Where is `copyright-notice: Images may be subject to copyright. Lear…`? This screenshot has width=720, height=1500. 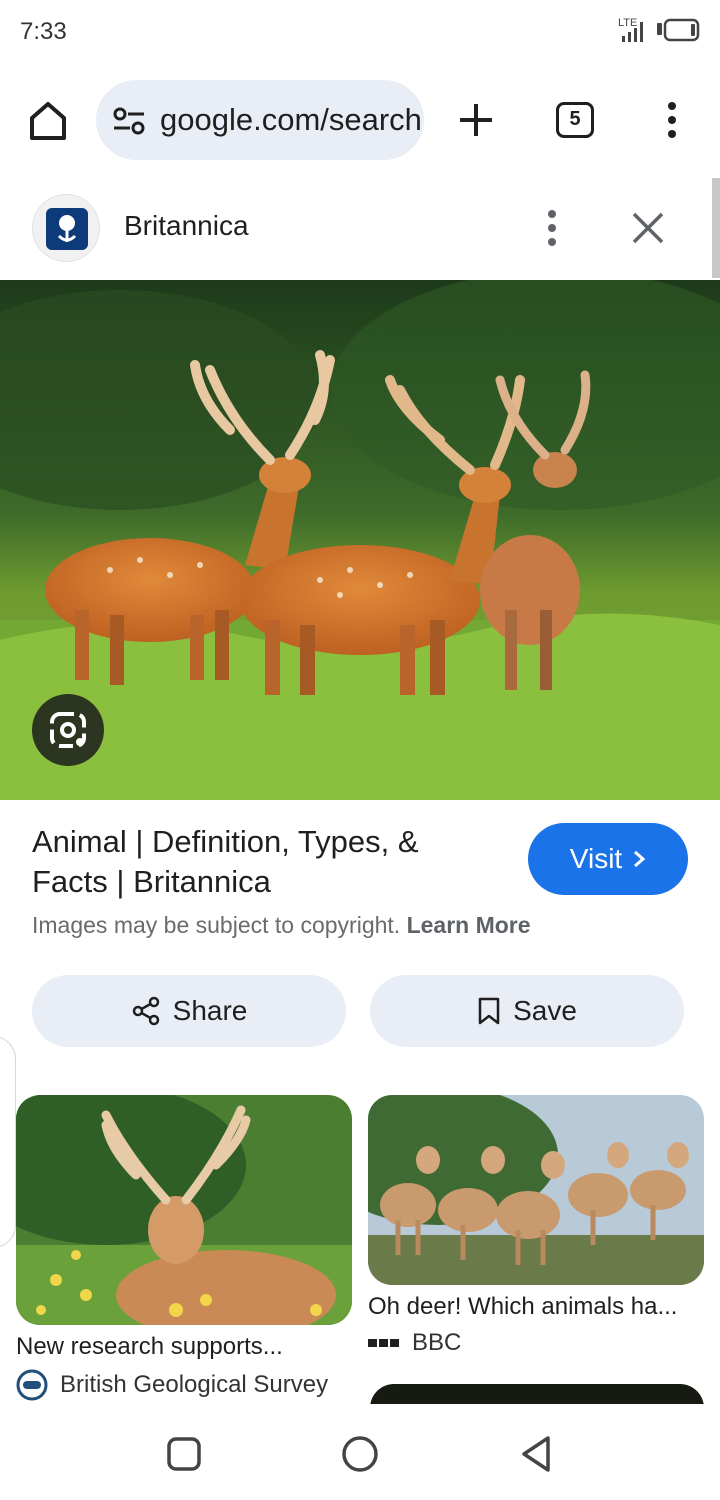
copyright-notice: Images may be subject to copyright. Lear… is located at coordinates (281, 925).